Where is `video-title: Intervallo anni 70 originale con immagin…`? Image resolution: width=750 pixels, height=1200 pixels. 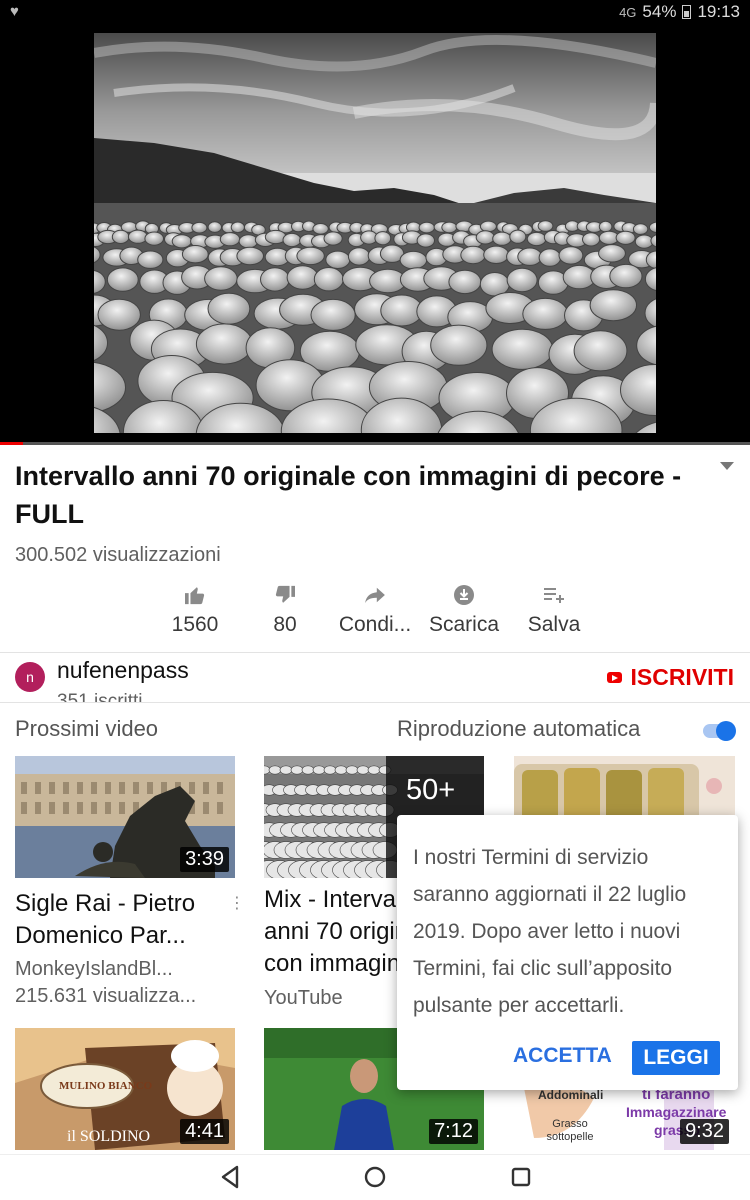
video-title: Intervallo anni 70 originale con immagin… is located at coordinates (348, 495).